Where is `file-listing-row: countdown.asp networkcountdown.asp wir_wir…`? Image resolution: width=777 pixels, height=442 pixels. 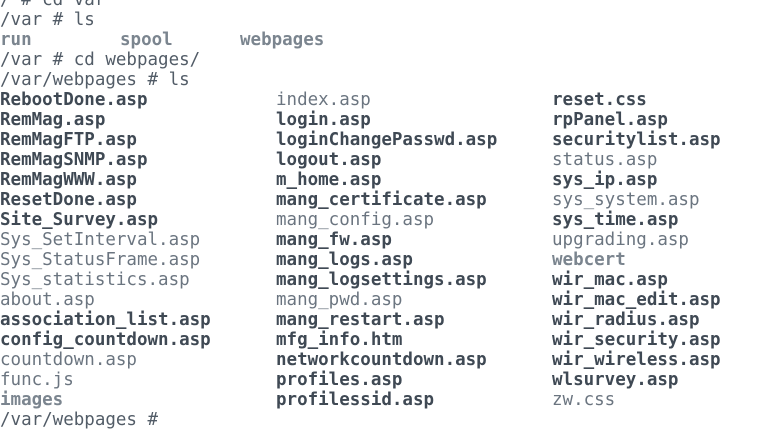
file-listing-row: countdown.asp networkcountdown.asp wir_wir… is located at coordinates (388, 360).